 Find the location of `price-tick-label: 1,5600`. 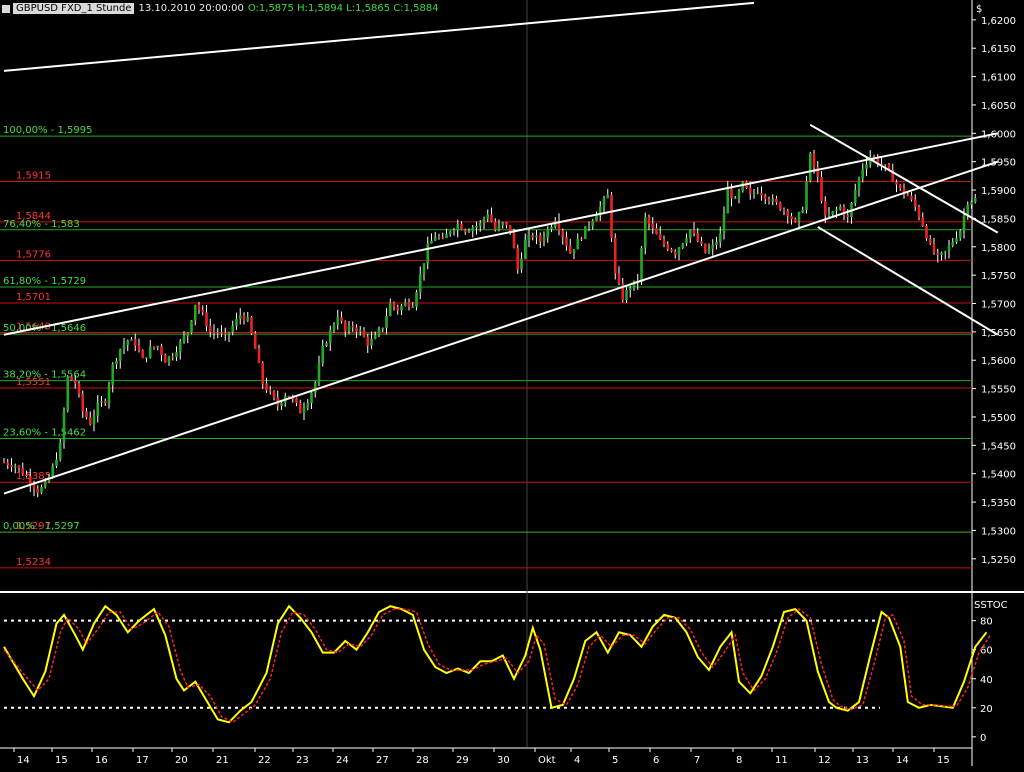

price-tick-label: 1,5600 is located at coordinates (998, 361).